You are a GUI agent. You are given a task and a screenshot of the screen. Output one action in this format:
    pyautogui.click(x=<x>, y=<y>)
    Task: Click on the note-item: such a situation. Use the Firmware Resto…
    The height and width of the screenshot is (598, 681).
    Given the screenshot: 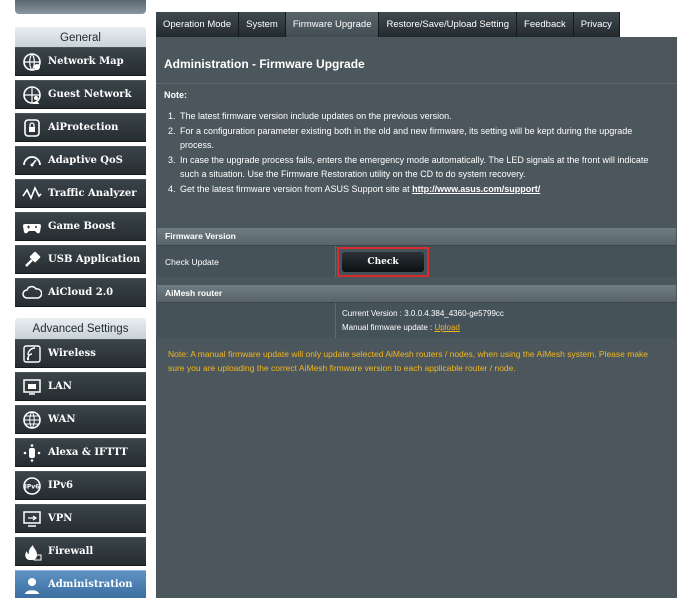 What is the action you would take?
    pyautogui.click(x=418, y=174)
    